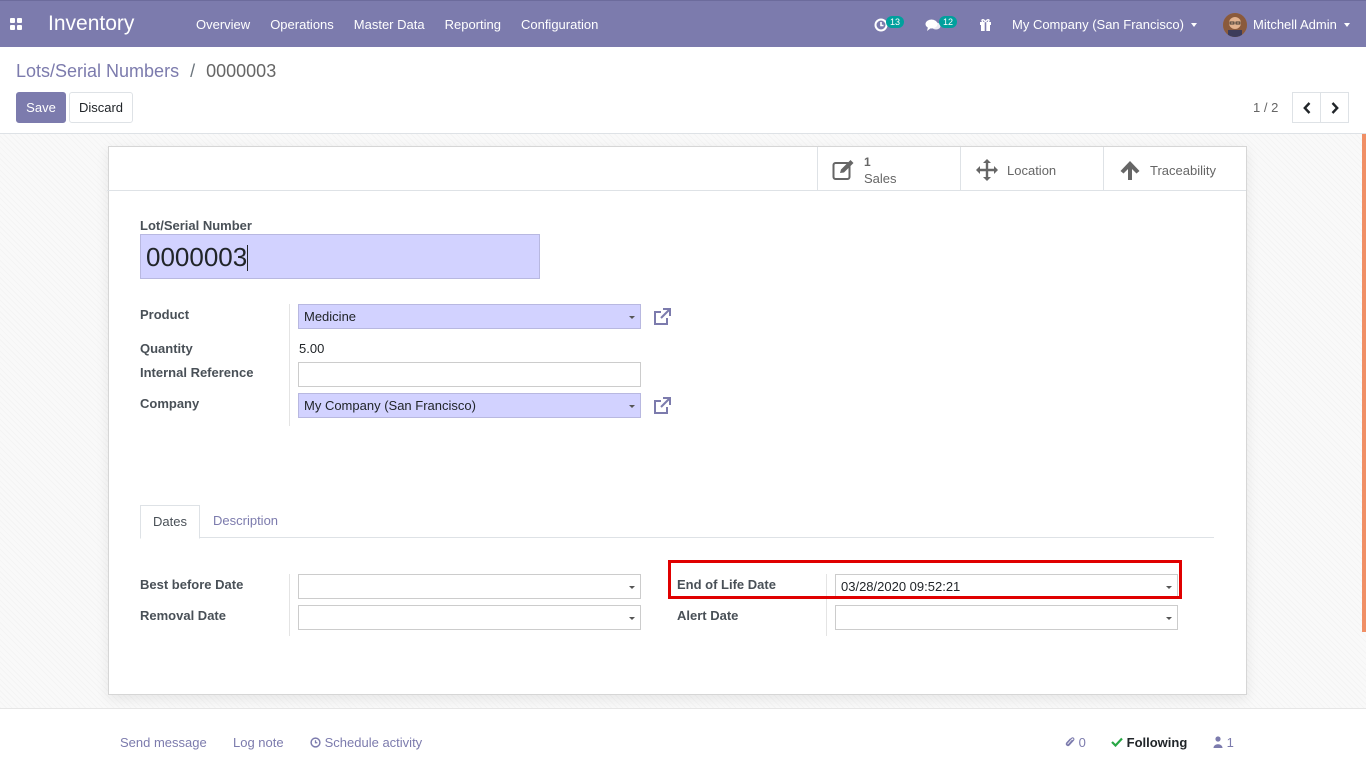 Image resolution: width=1366 pixels, height=768 pixels. What do you see at coordinates (1006, 617) in the screenshot?
I see `alert-date-input` at bounding box center [1006, 617].